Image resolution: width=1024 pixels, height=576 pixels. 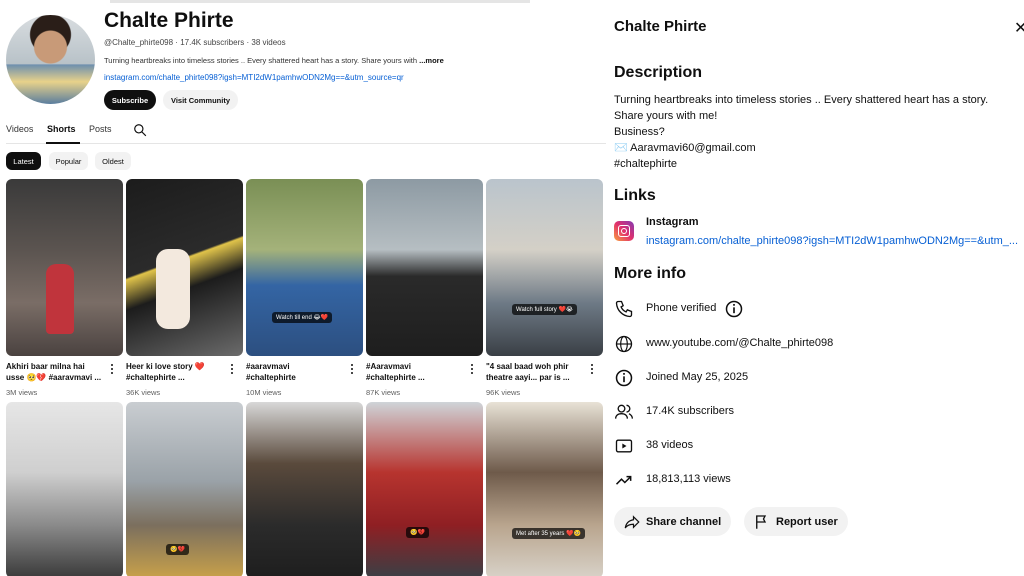 What do you see at coordinates (816, 164) in the screenshot?
I see `description-hashtag: #chaltephirte` at bounding box center [816, 164].